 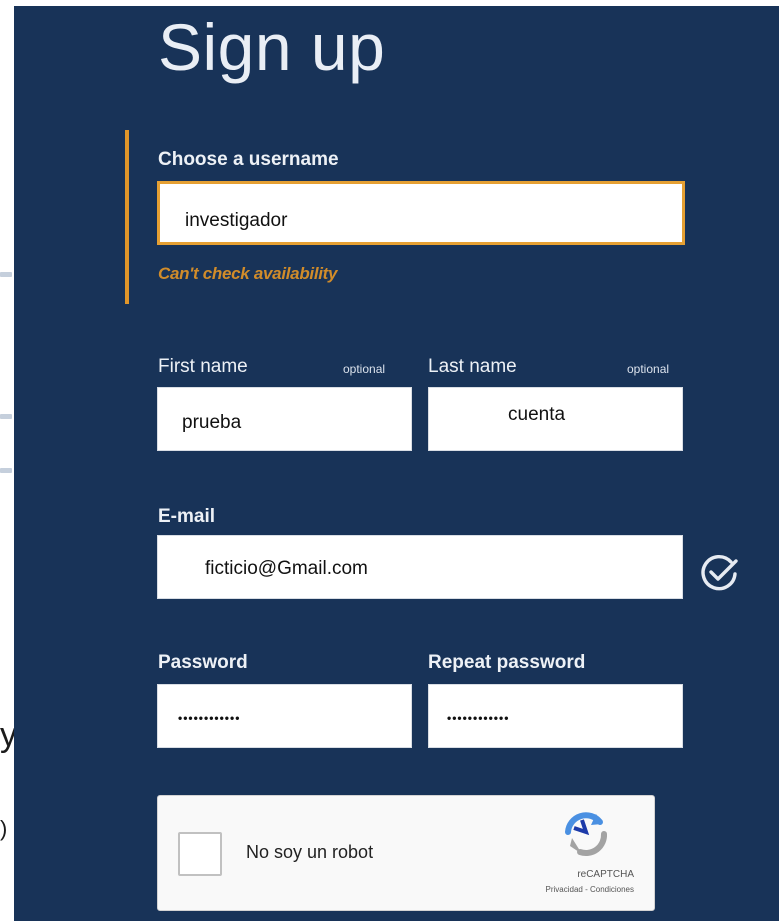 I want to click on page-title: Sign up, so click(x=272, y=47).